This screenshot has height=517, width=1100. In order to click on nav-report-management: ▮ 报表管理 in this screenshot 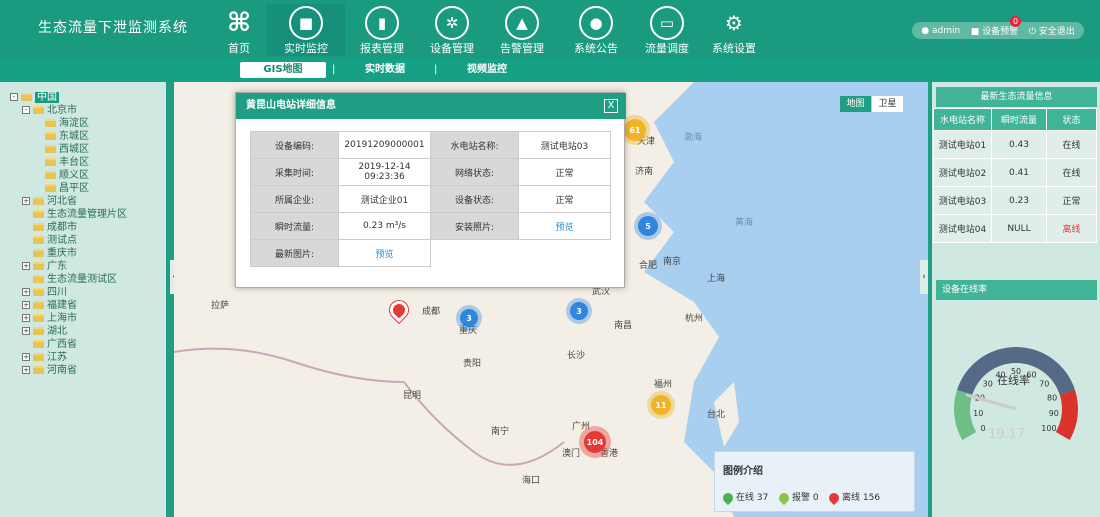, I will do `click(382, 30)`.